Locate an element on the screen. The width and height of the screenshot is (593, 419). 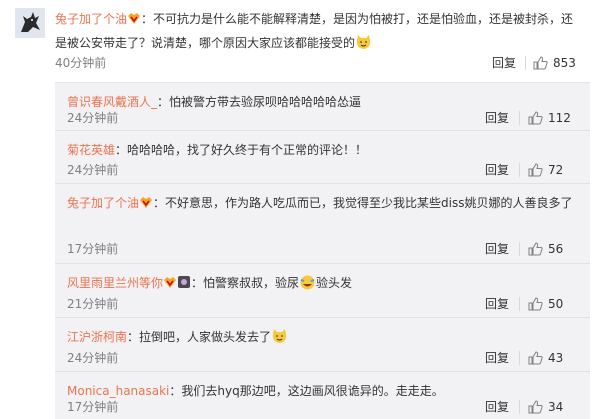
square-badge-icon is located at coordinates (184, 285).